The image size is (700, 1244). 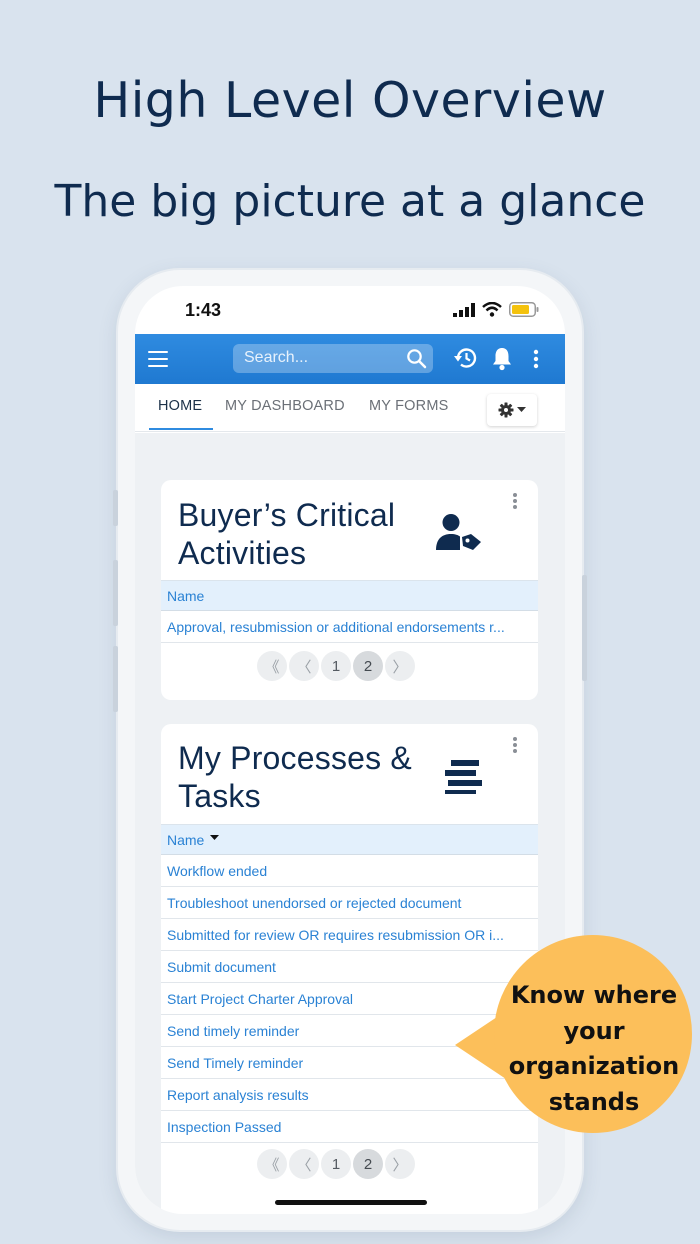 I want to click on callout-line: organization, so click(x=594, y=1066).